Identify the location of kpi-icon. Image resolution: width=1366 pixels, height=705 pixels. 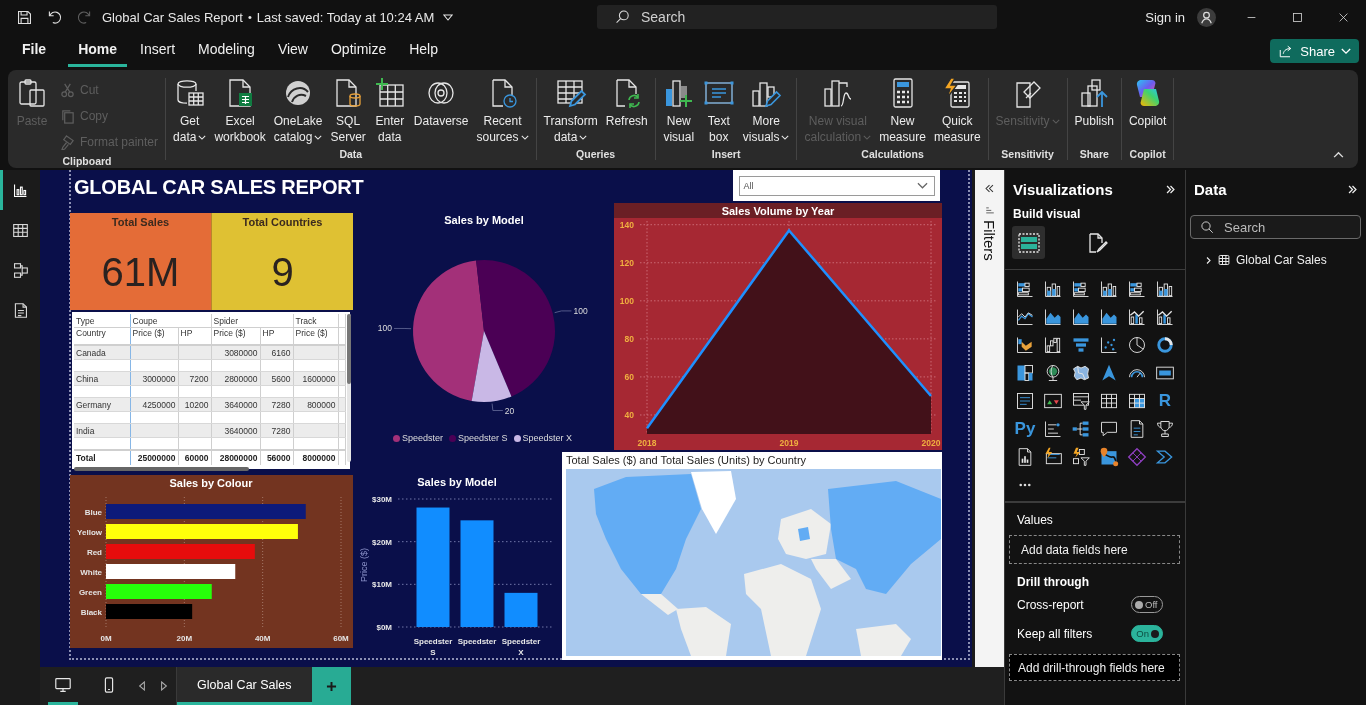
(1053, 401).